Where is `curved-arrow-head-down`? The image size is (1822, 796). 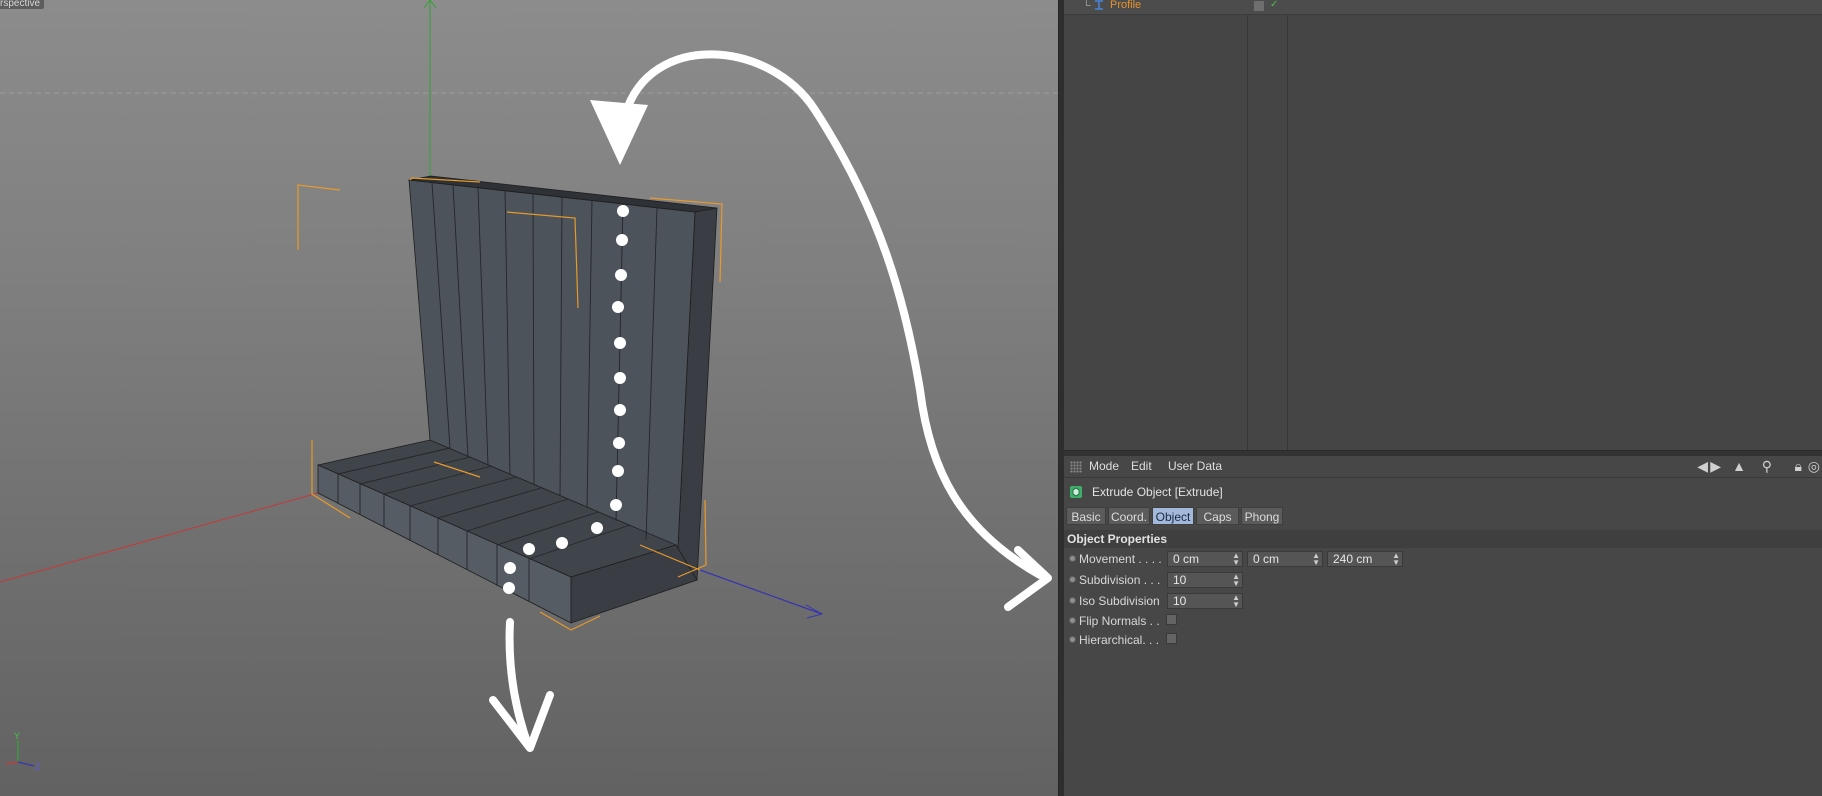 curved-arrow-head-down is located at coordinates (619, 132).